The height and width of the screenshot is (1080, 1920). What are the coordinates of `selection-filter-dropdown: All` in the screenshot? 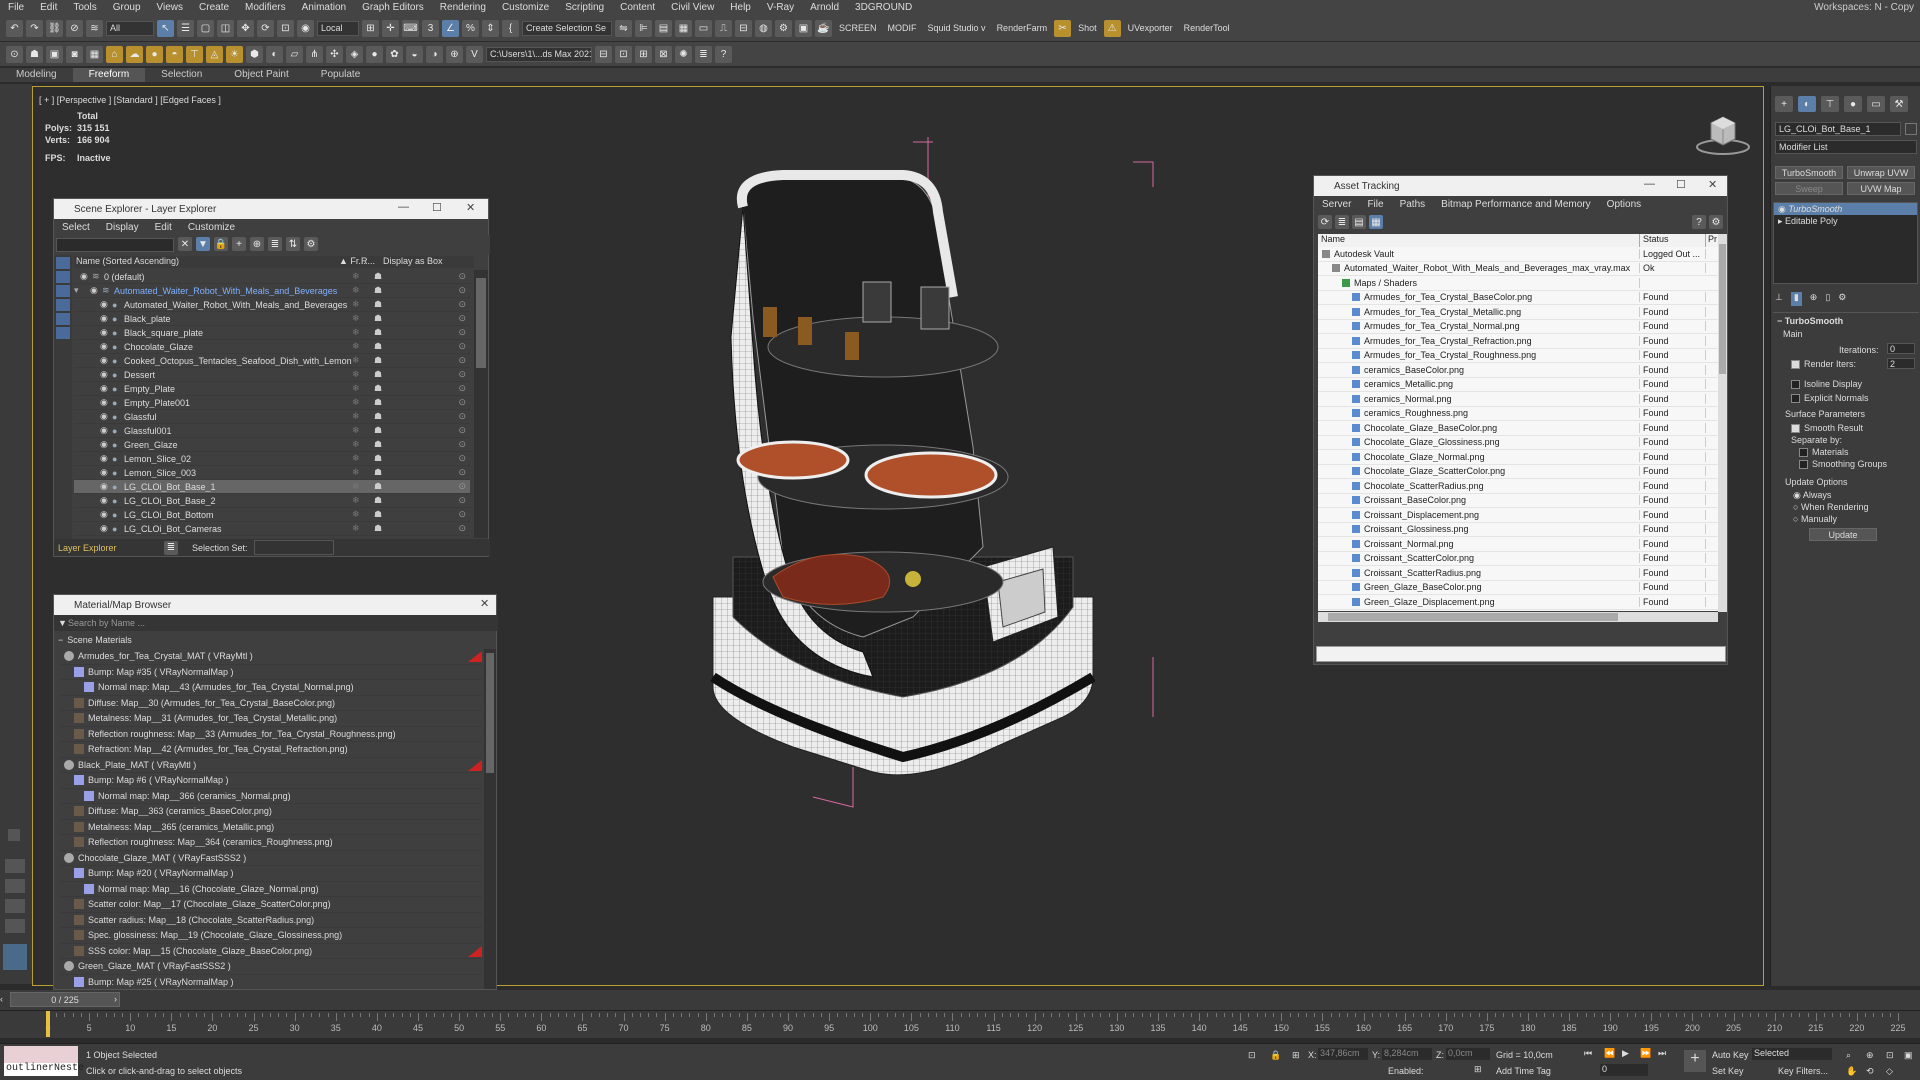 It's located at (130, 28).